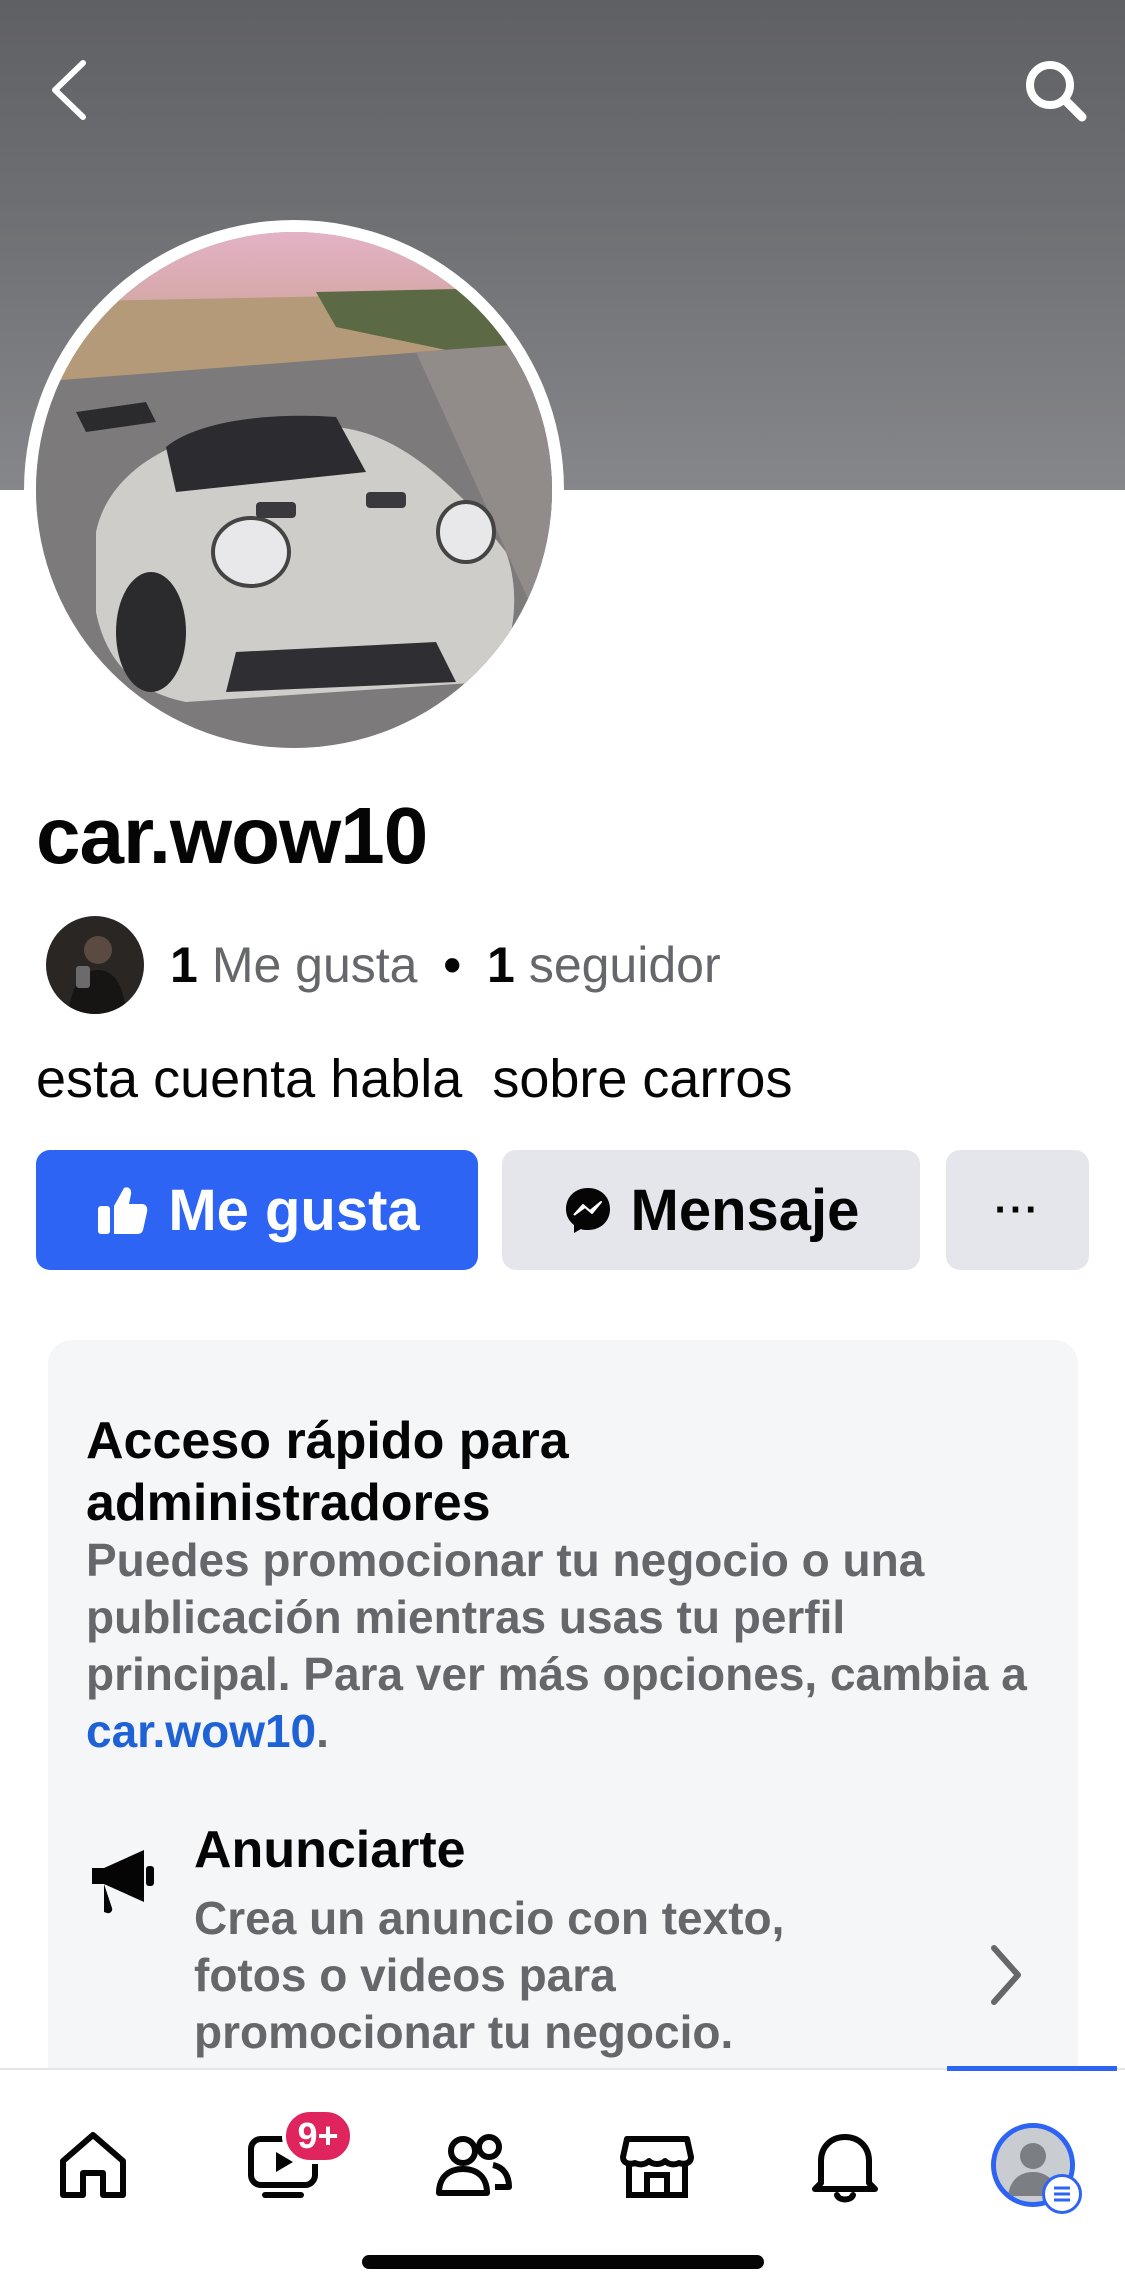 This screenshot has height=2294, width=1125. Describe the element at coordinates (1032, 2068) in the screenshot. I see `active-tab-indicator` at that location.